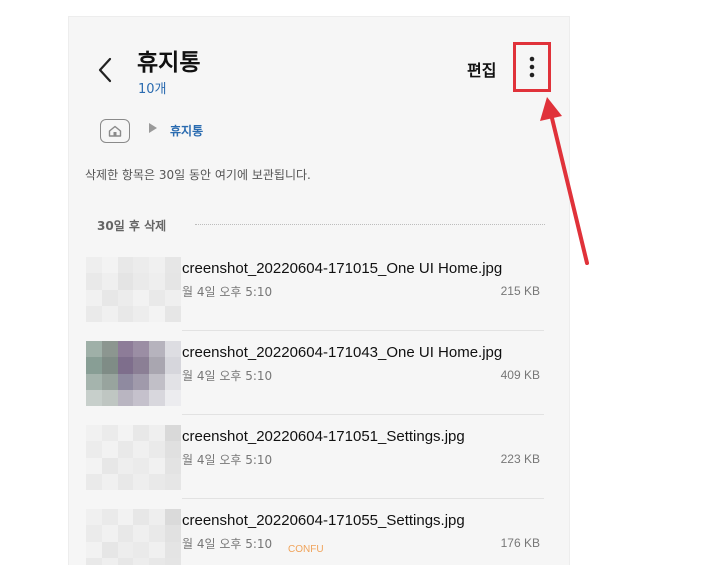 The height and width of the screenshot is (565, 718). What do you see at coordinates (481, 69) in the screenshot?
I see `edit-button: 편집` at bounding box center [481, 69].